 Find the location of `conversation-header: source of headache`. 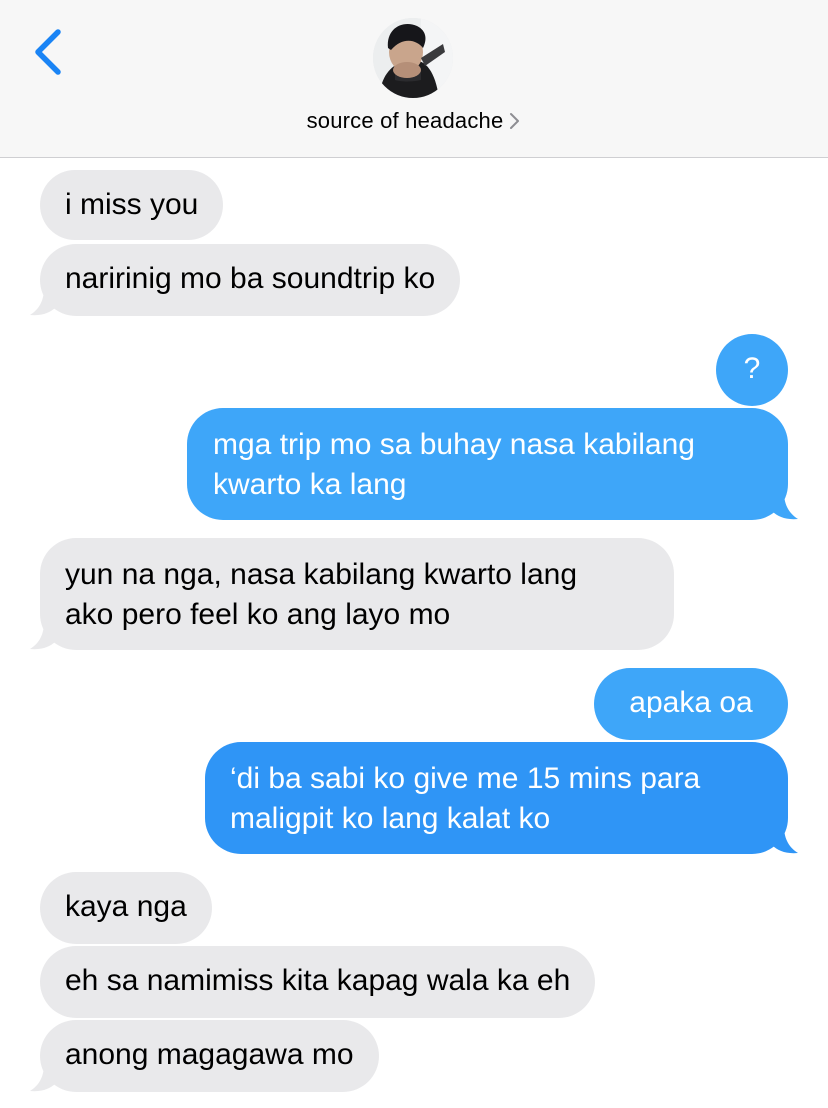

conversation-header: source of headache is located at coordinates (414, 79).